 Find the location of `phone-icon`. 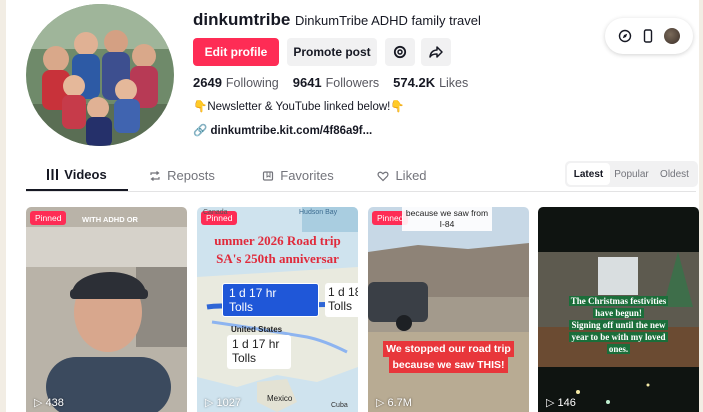

phone-icon is located at coordinates (648, 36).